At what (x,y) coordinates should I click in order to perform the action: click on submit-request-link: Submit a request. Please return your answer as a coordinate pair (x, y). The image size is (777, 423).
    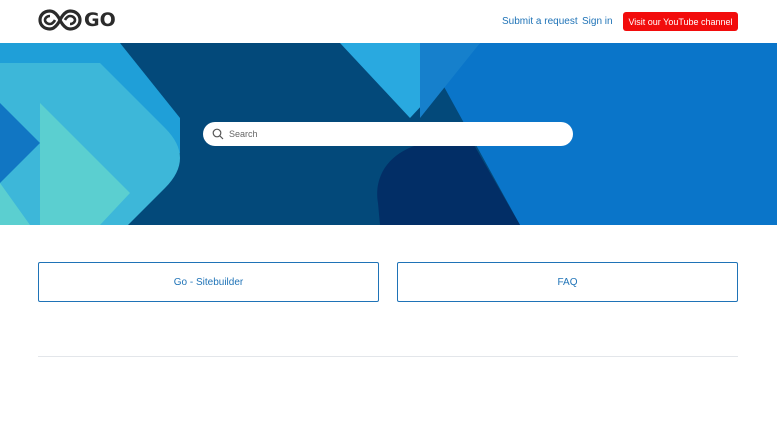
    Looking at the image, I should click on (540, 21).